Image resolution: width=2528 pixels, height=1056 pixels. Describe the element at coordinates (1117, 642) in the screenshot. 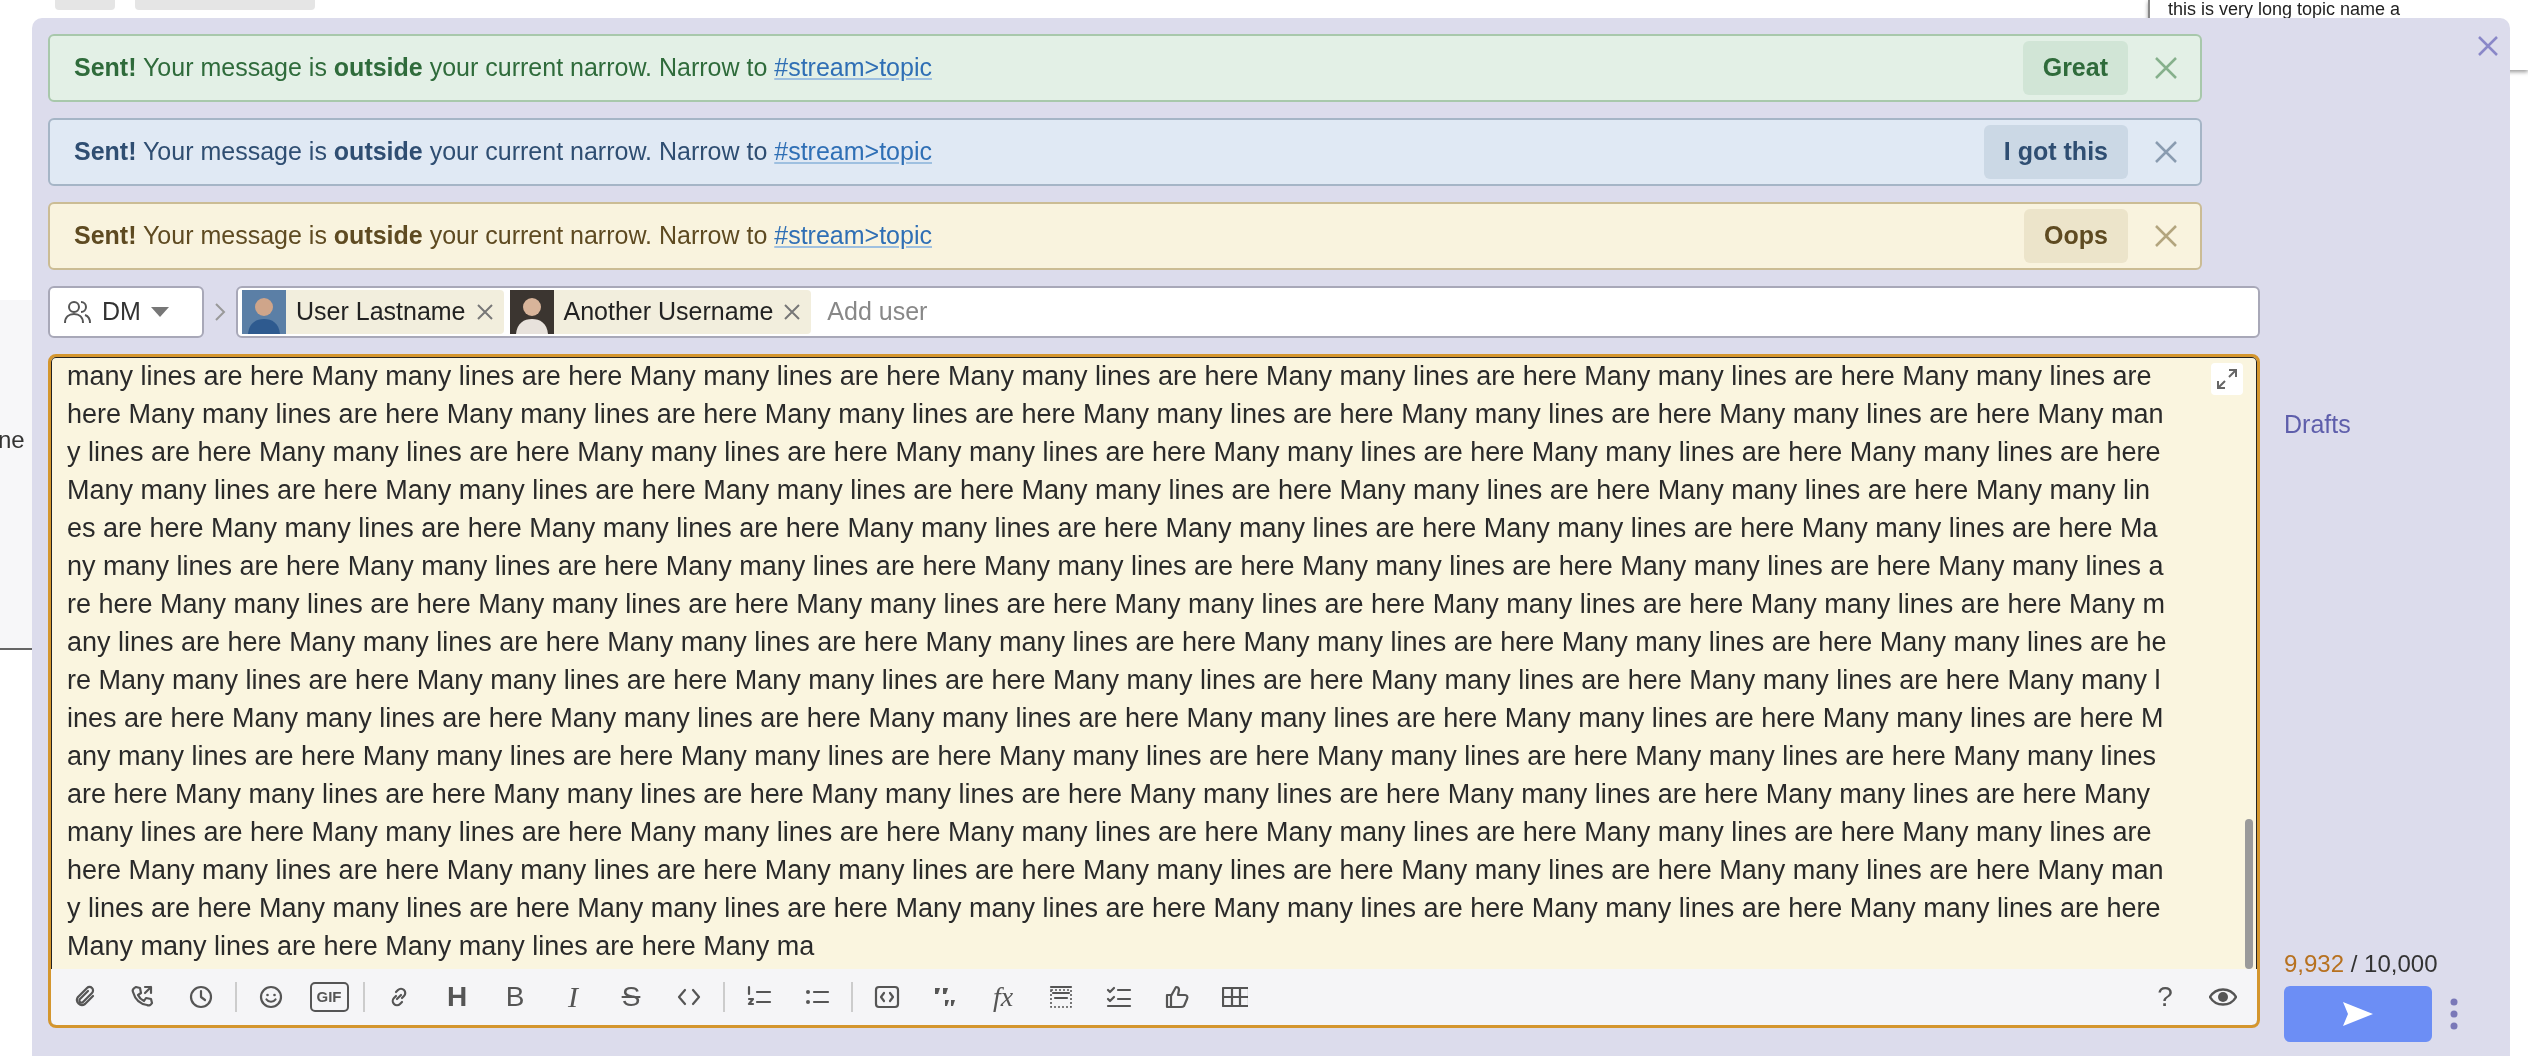

I see `message-text: any lines are here Many many lines are here Many many lines are here Many many lines are here Many many lines are here Many many lines are here Many many lines are he` at that location.